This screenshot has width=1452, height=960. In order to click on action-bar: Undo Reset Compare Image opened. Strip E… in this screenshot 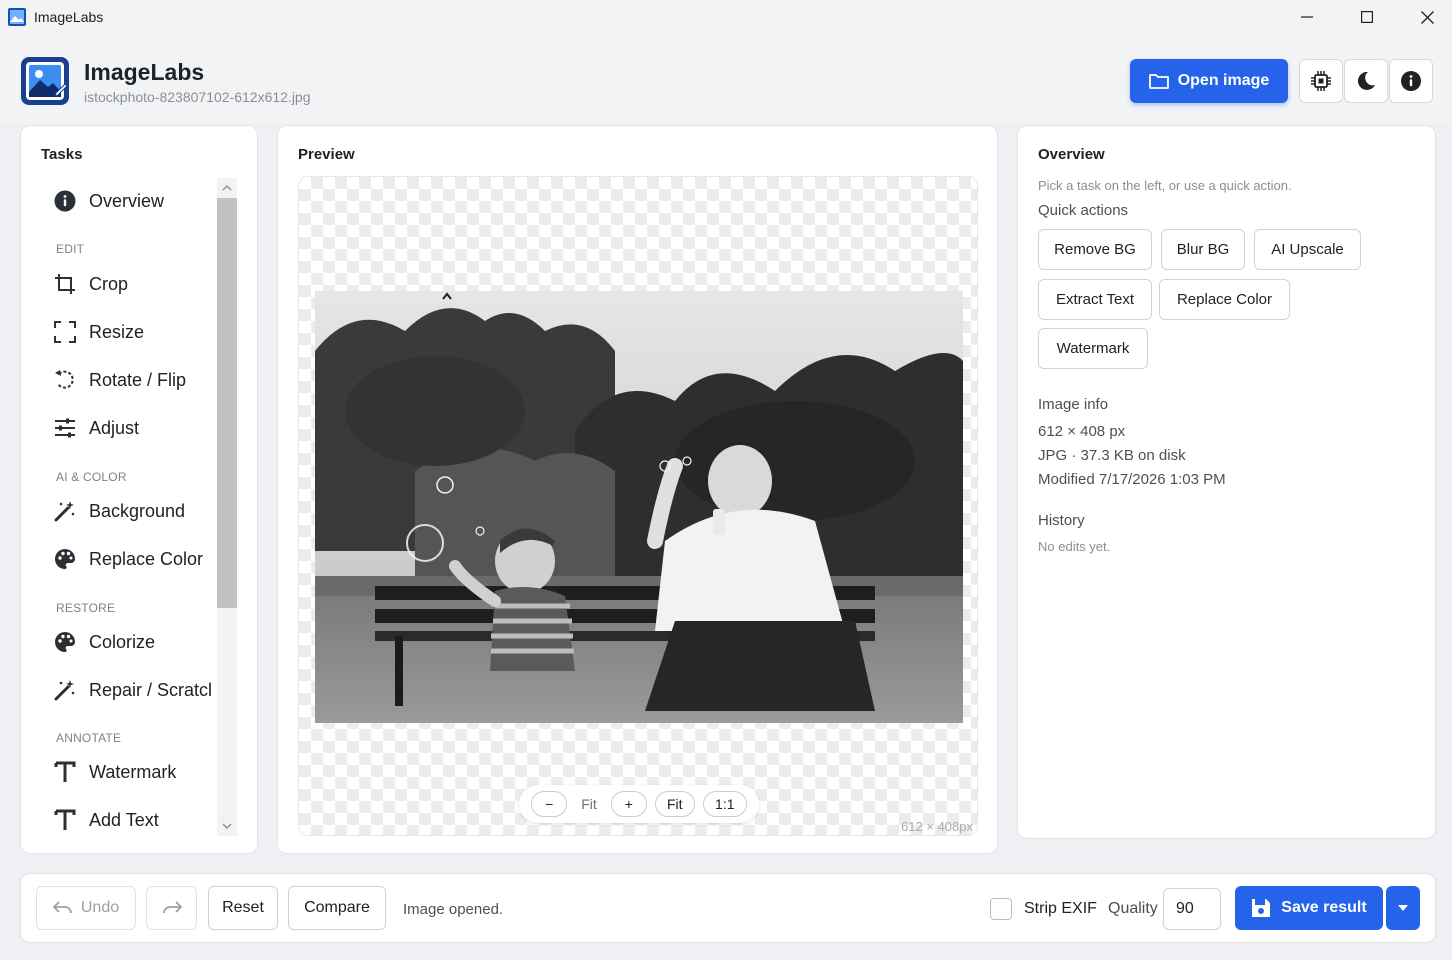, I will do `click(728, 908)`.